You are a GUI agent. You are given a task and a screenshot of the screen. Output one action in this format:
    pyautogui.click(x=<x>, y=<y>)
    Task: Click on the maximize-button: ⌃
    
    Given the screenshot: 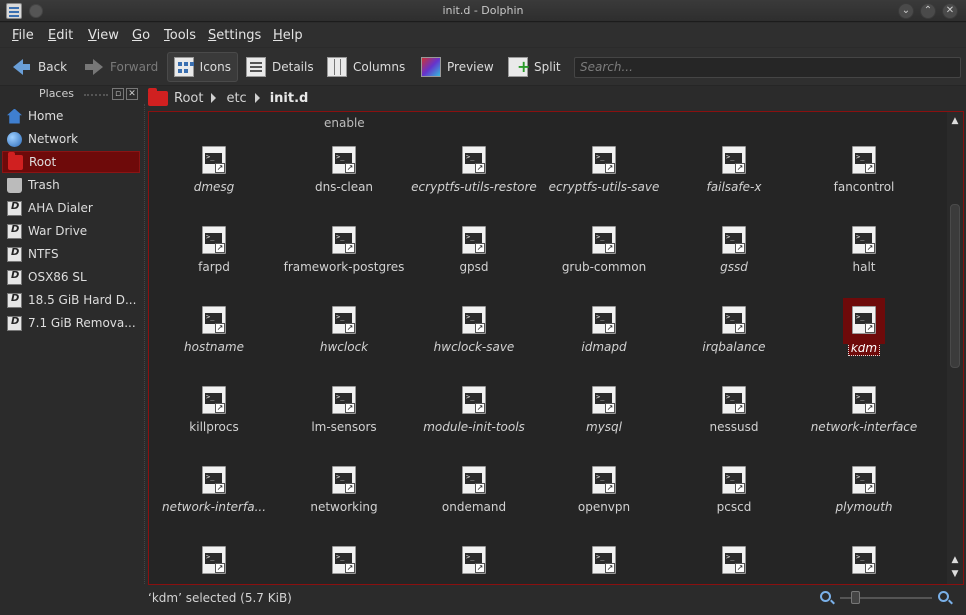 What is the action you would take?
    pyautogui.click(x=928, y=11)
    